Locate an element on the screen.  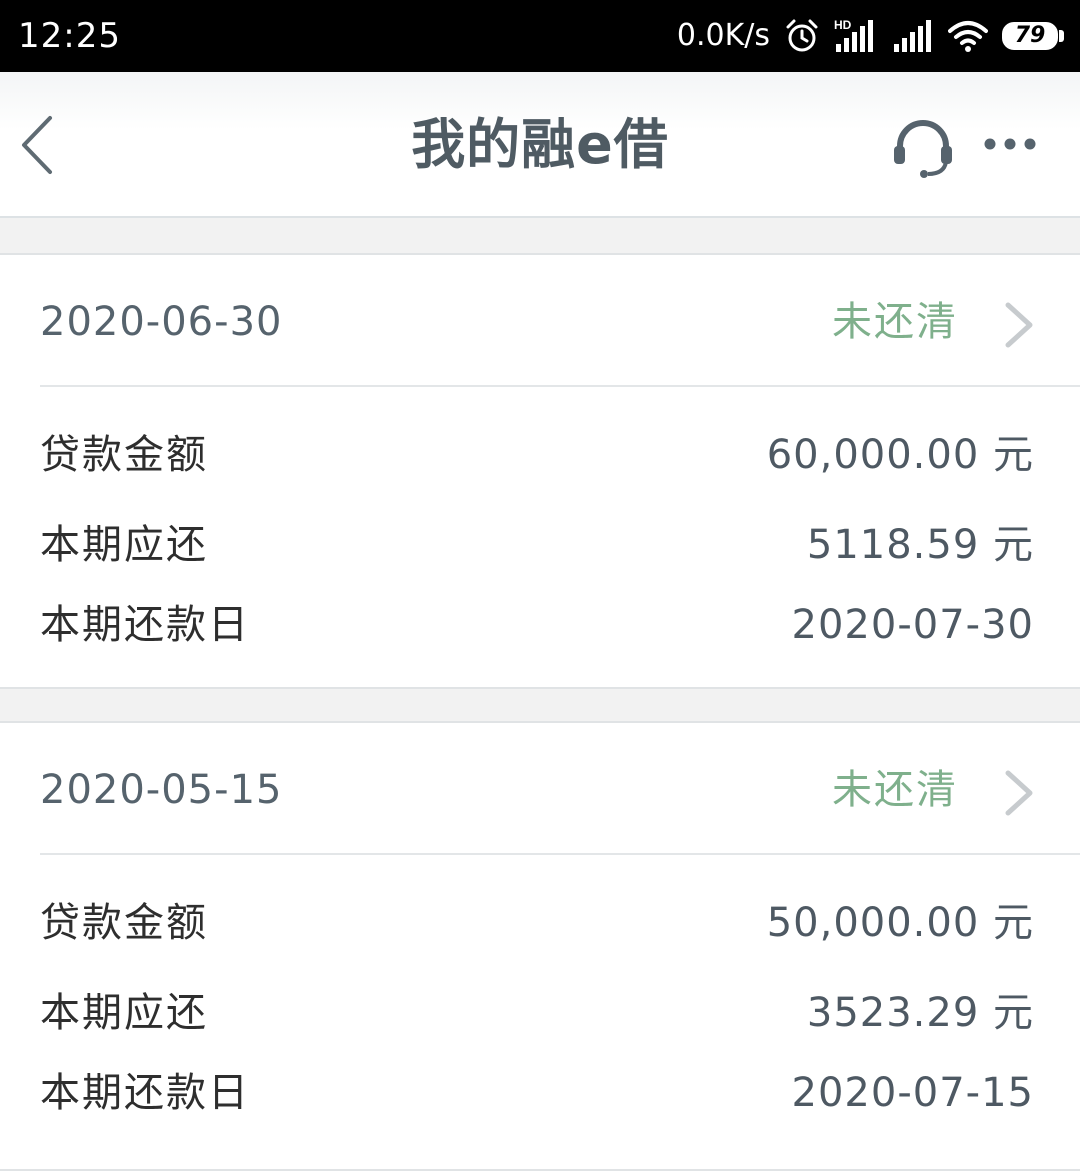
status-icons: 0.0K/s HD 79 is located at coordinates (870, 36).